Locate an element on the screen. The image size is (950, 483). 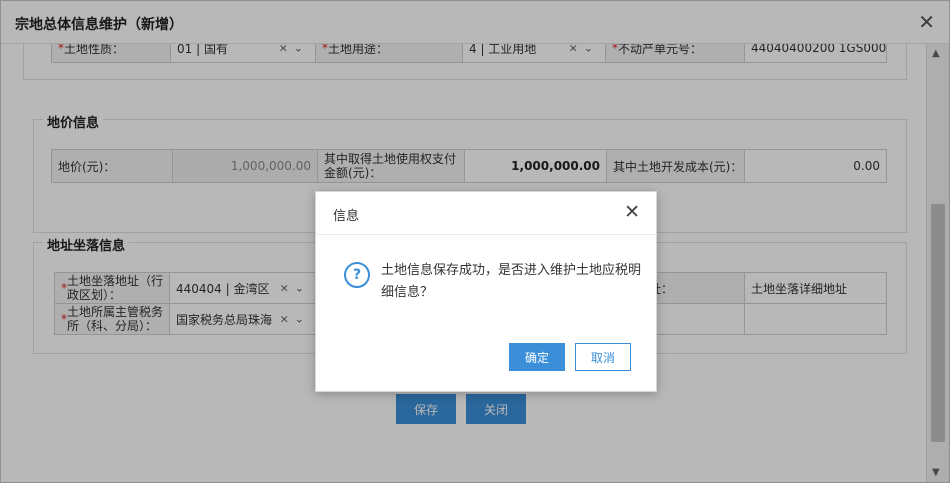
confirm-button: 确定 is located at coordinates (537, 357).